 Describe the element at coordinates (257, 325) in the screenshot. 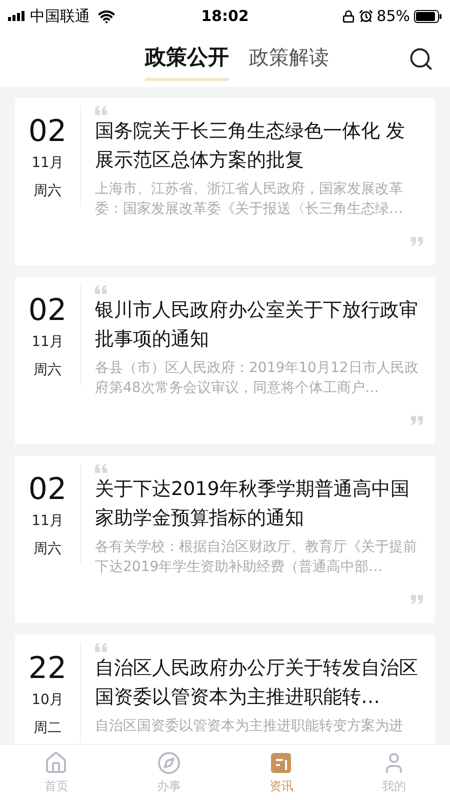

I see `article-title: 银川市人民政府办公室关于下放行政审批事项的通知` at that location.